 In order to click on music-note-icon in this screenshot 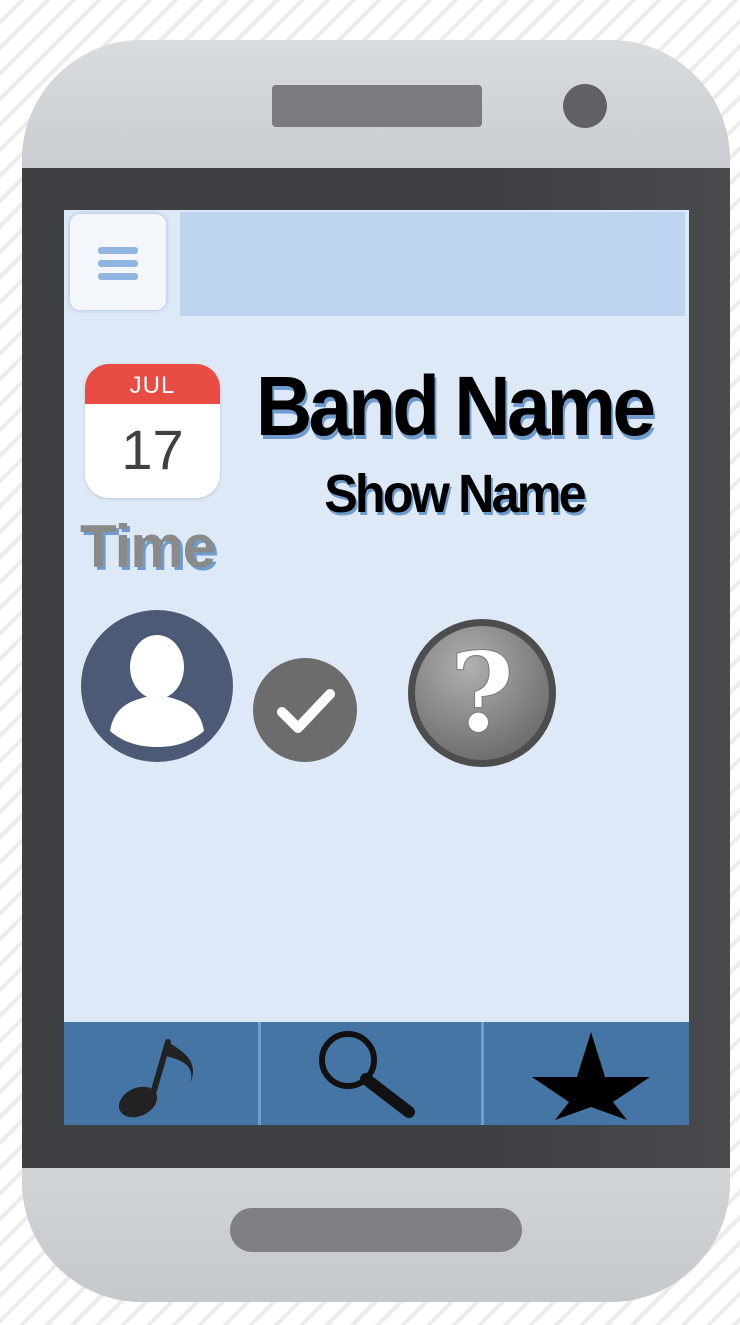, I will do `click(156, 1078)`.